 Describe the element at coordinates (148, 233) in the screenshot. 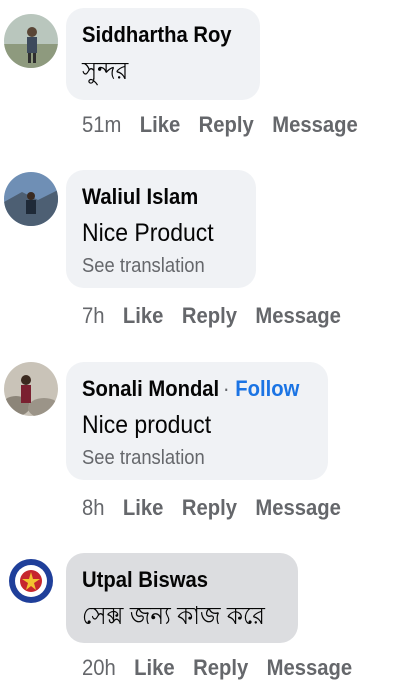

I see `comment-text: Nice Product` at that location.